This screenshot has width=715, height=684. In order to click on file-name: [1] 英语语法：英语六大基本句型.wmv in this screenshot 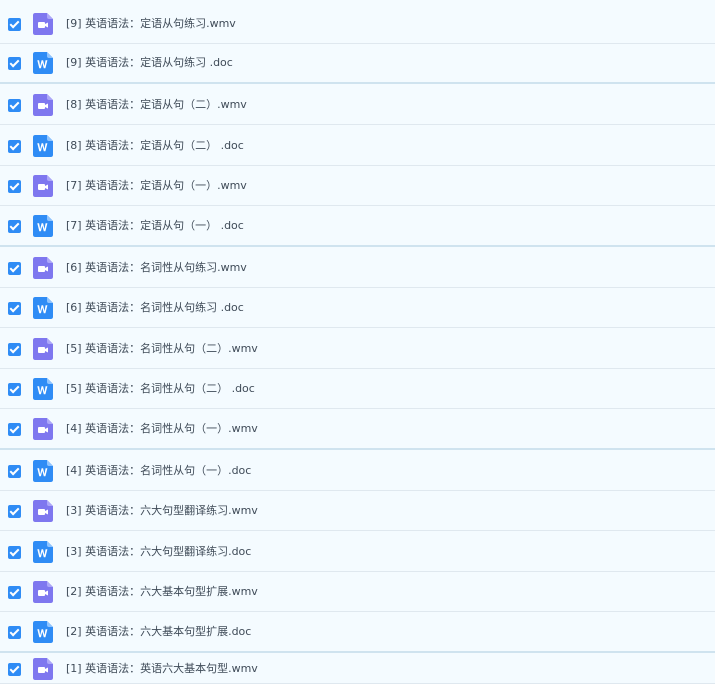, I will do `click(162, 669)`.